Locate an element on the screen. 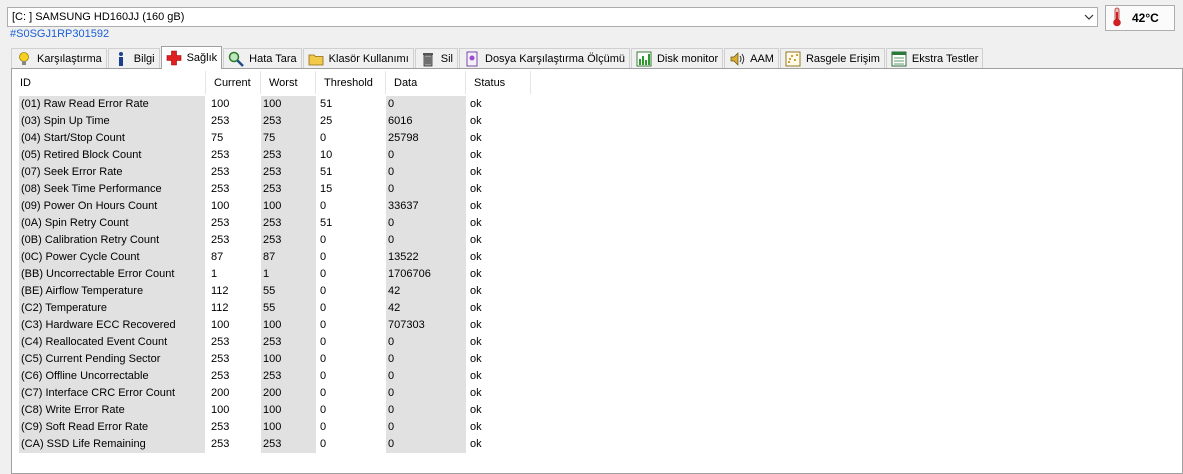 The height and width of the screenshot is (474, 1183). cell-worst: 87 is located at coordinates (288, 257).